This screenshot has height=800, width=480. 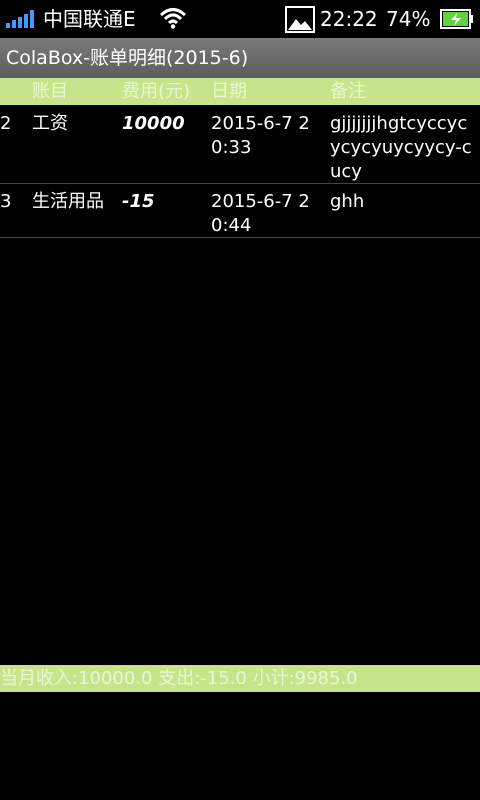 What do you see at coordinates (300, 19) in the screenshot?
I see `image-notification-icon` at bounding box center [300, 19].